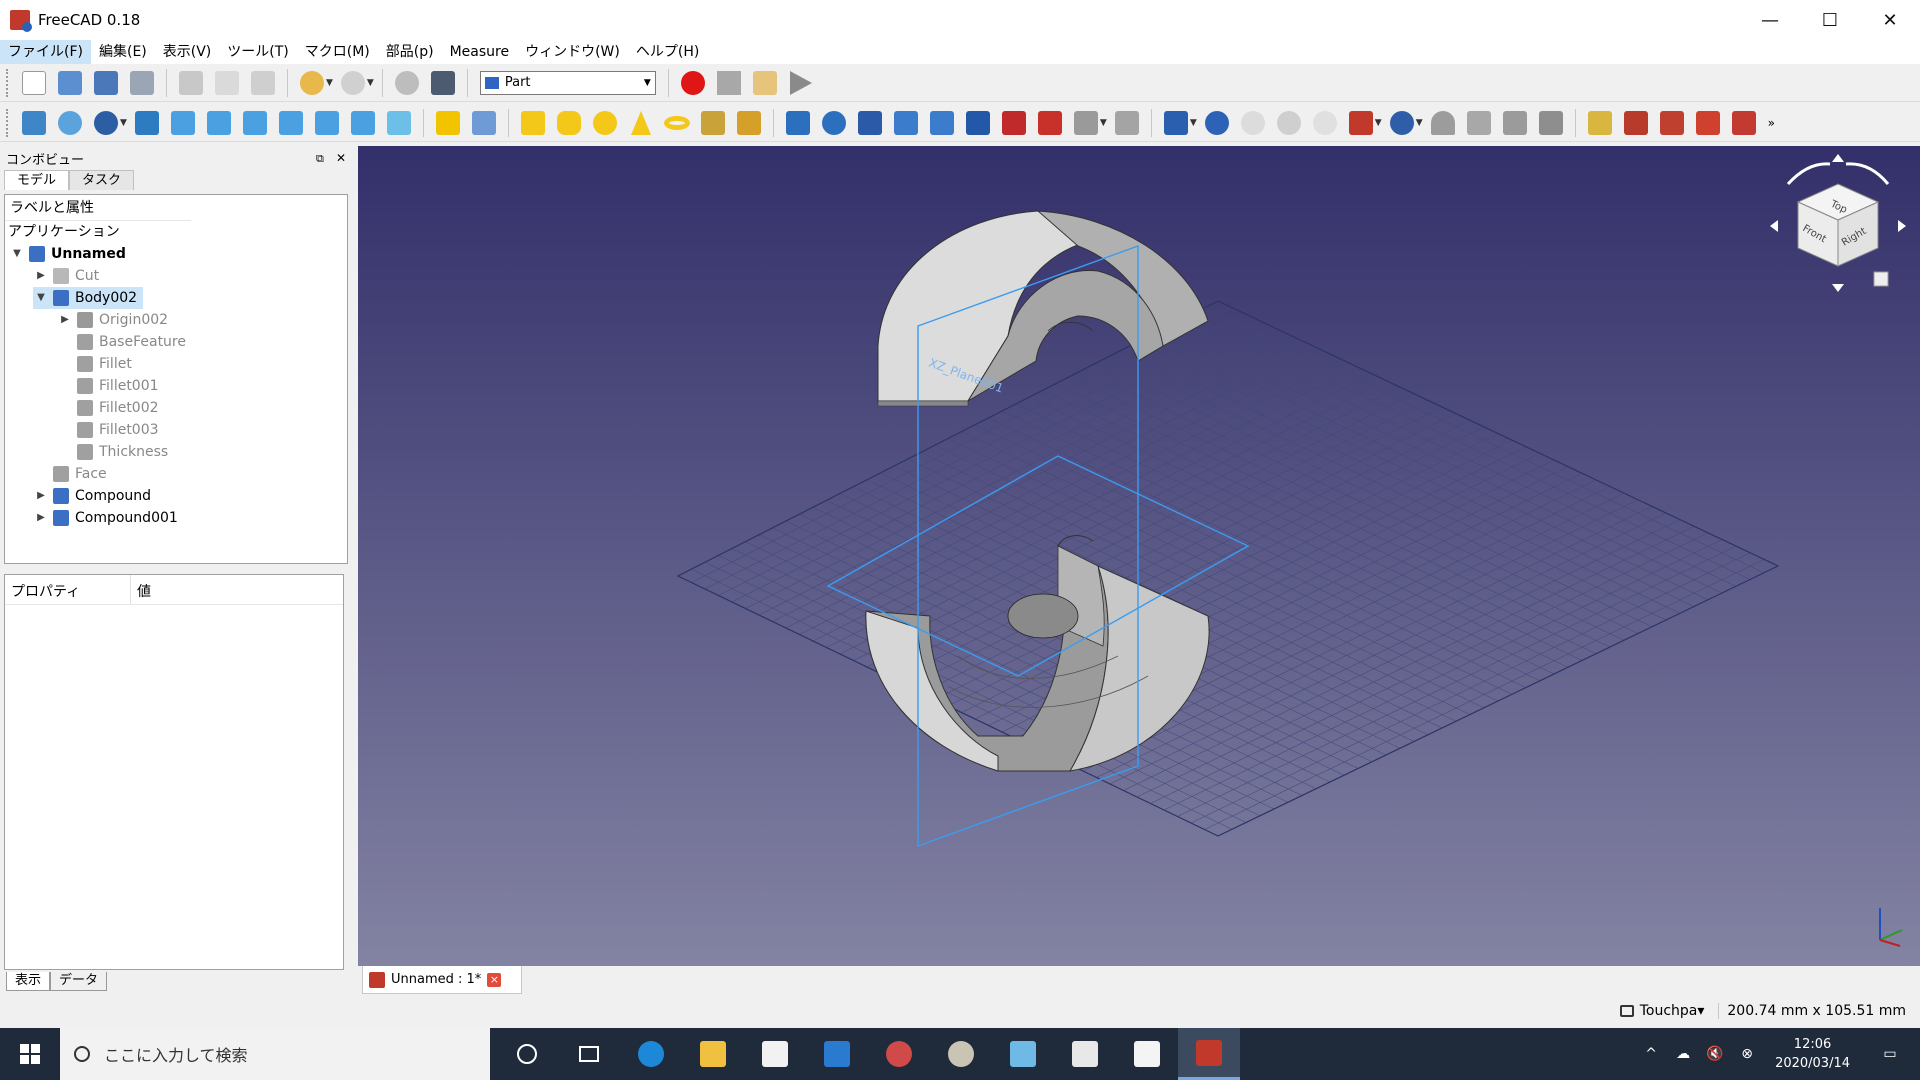 The image size is (1920, 1080). I want to click on fit-all-button, so click(34, 123).